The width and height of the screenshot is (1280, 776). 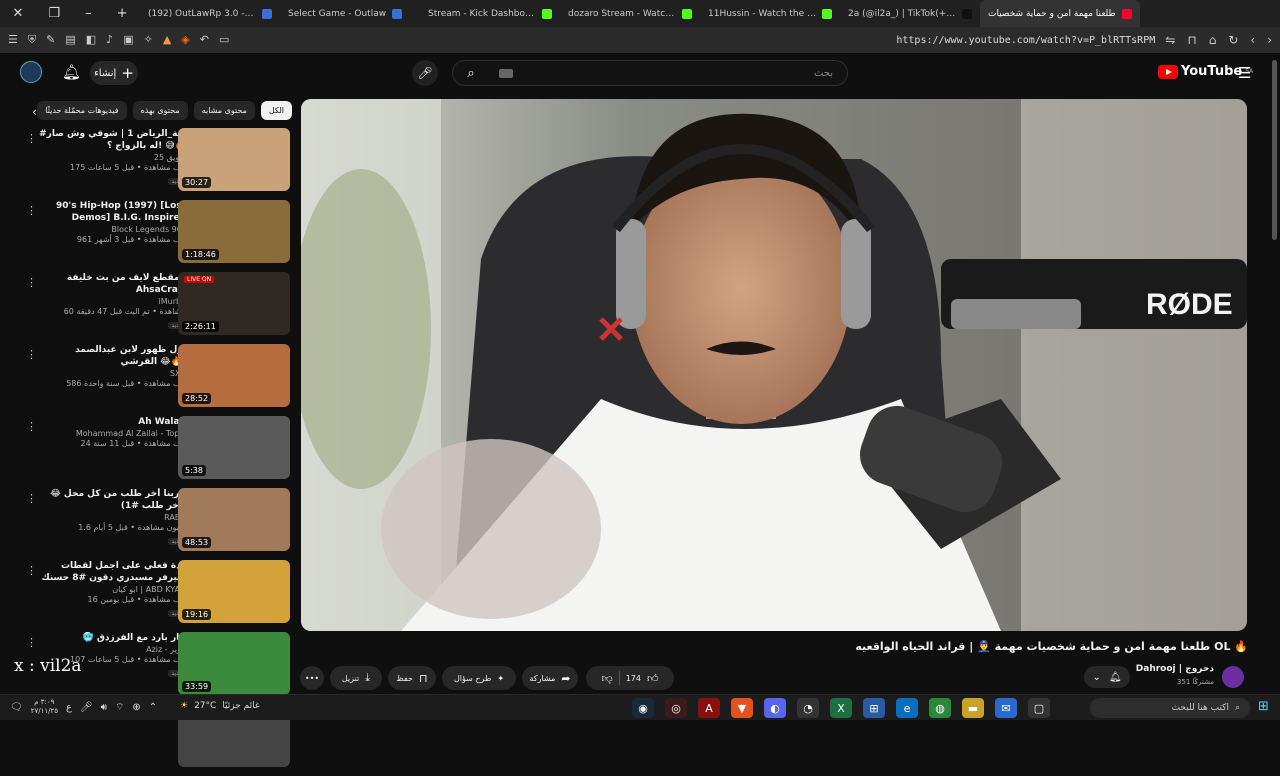 I want to click on browser-tab: 11Hussin - Watch the VOD on Kick, so click(x=770, y=13).